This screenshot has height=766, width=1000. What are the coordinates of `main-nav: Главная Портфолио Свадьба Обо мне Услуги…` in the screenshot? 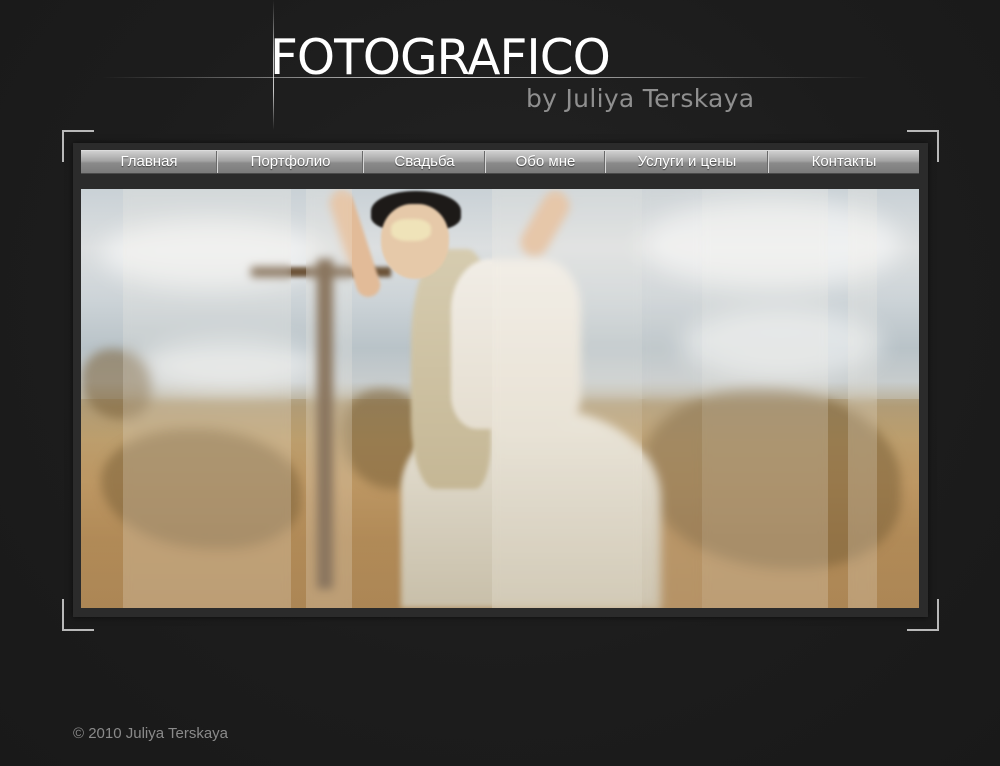 It's located at (500, 162).